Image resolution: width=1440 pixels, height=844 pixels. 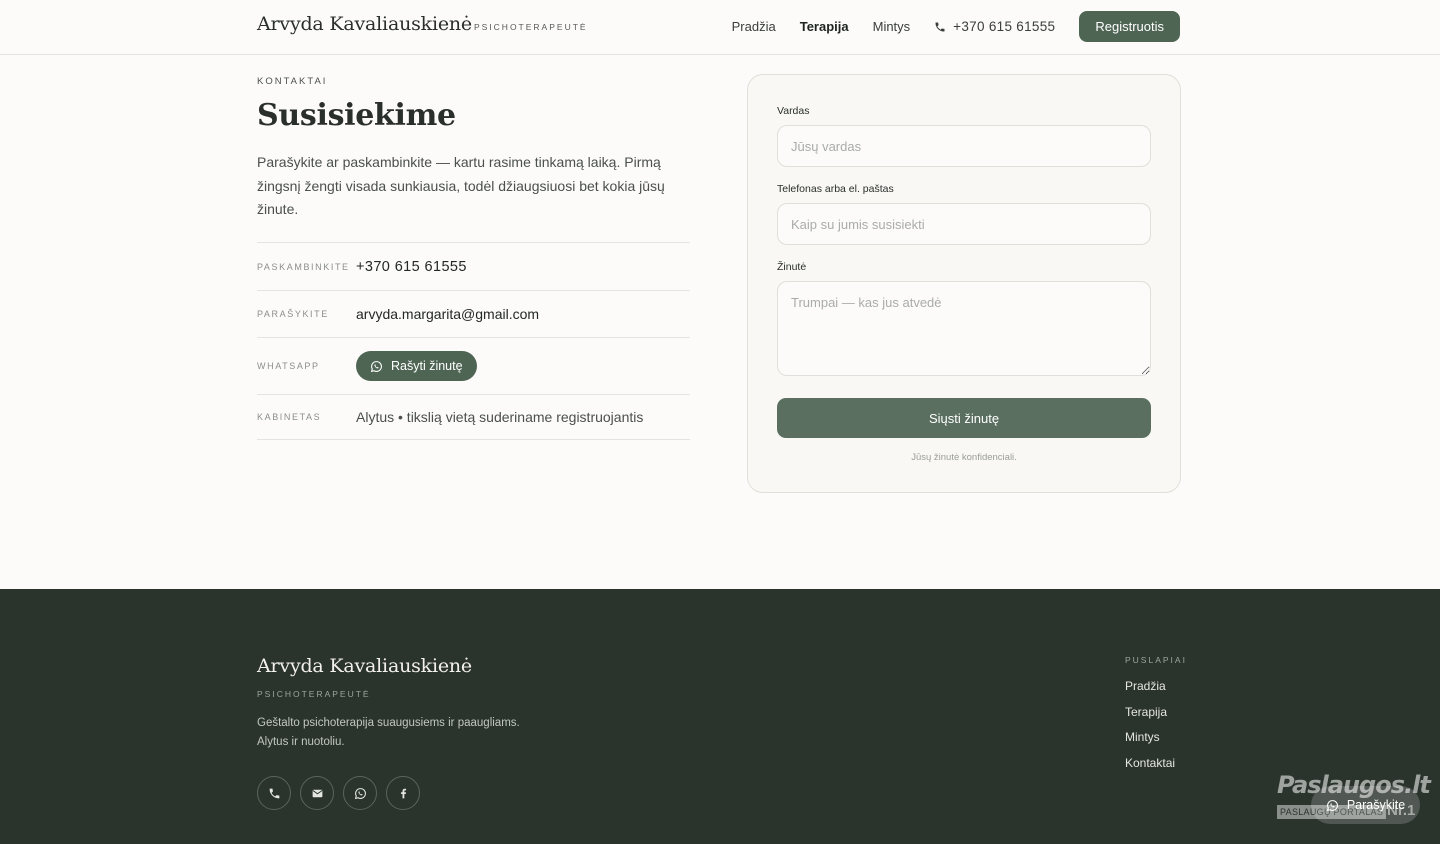 I want to click on social-whatsapp-link, so click(x=360, y=793).